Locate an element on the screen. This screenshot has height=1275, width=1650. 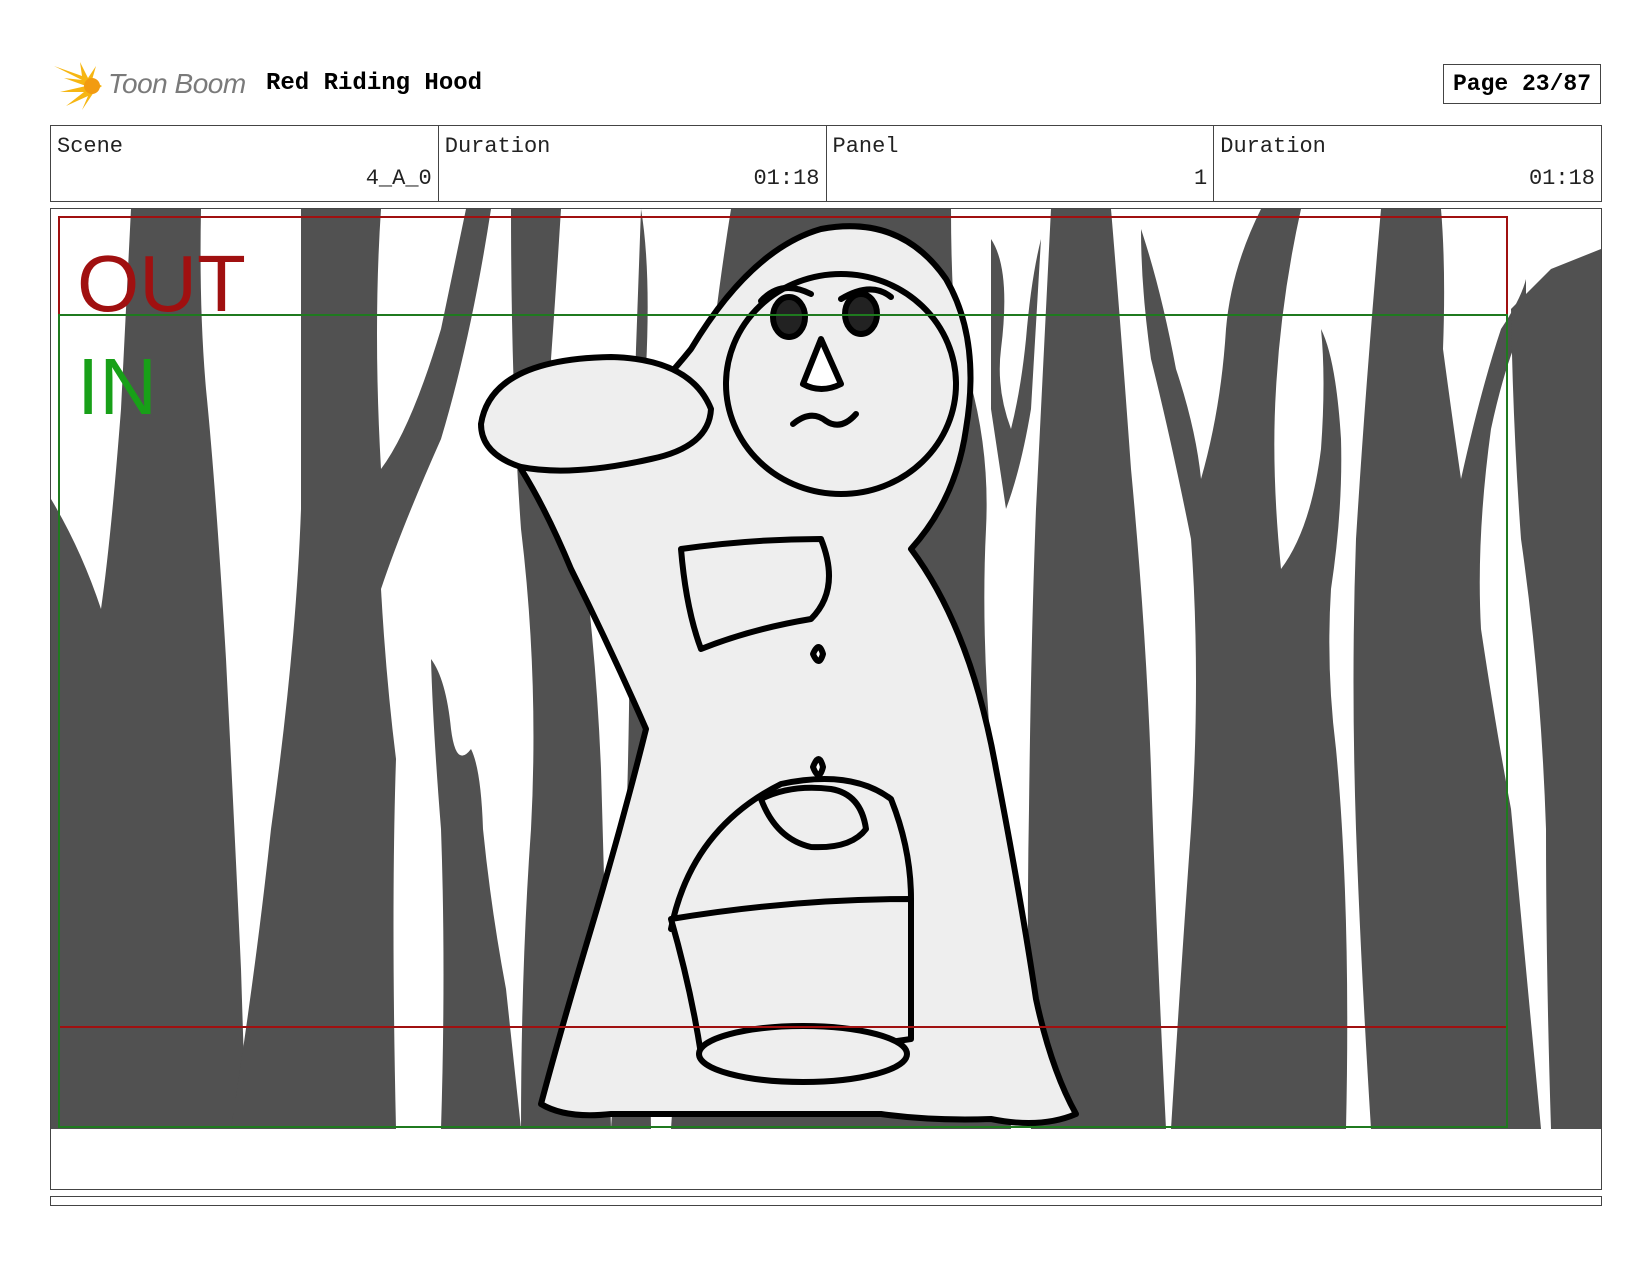
in-field-label: IN is located at coordinates (117, 386).